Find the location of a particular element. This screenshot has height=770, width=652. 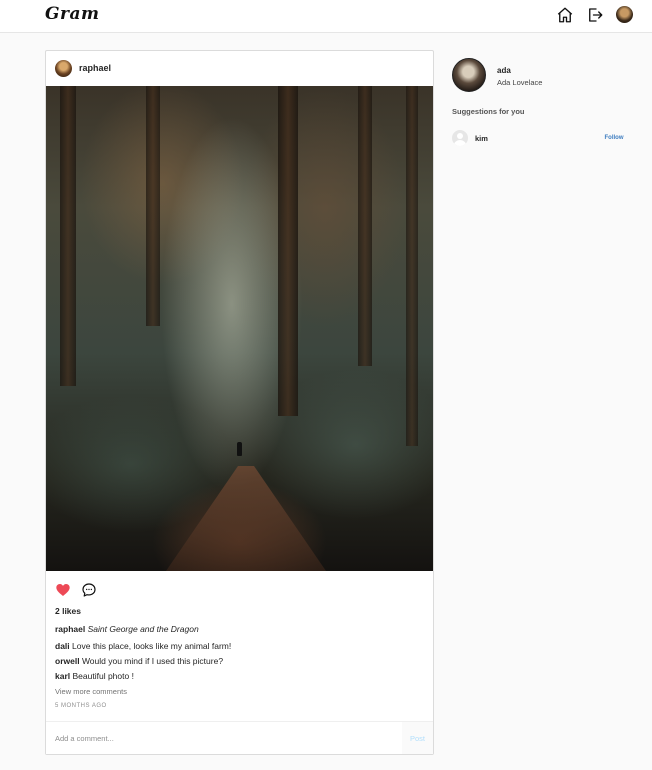

post-comment-button: Post is located at coordinates (417, 738).